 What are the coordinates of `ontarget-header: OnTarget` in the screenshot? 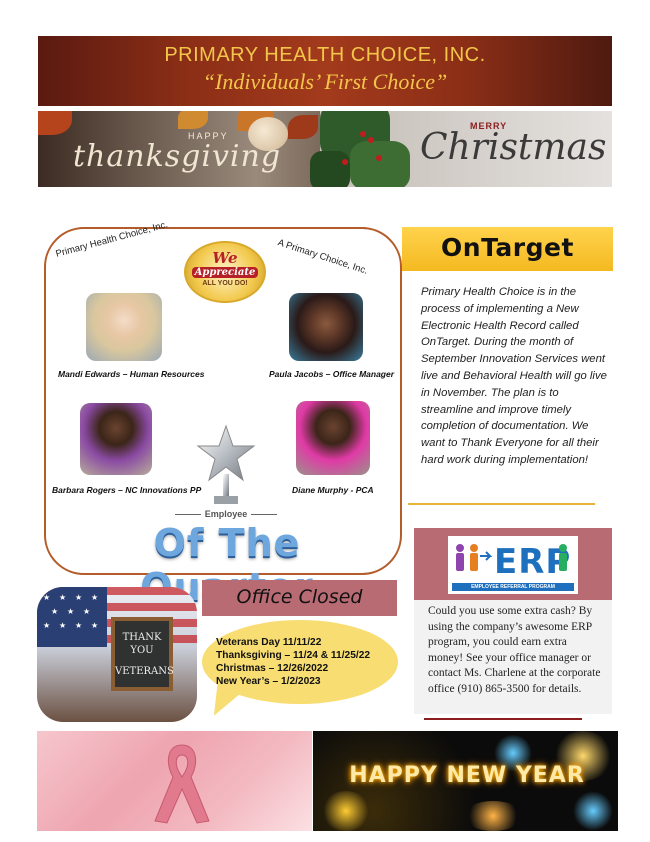 It's located at (507, 249).